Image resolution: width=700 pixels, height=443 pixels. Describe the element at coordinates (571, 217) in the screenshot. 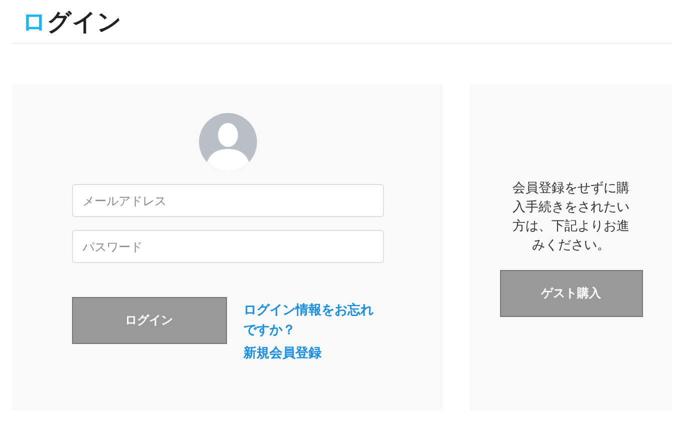

I see `guest-message: 会員登録をせずに購入手続きをされたい方は、下記よりお進みください。` at that location.